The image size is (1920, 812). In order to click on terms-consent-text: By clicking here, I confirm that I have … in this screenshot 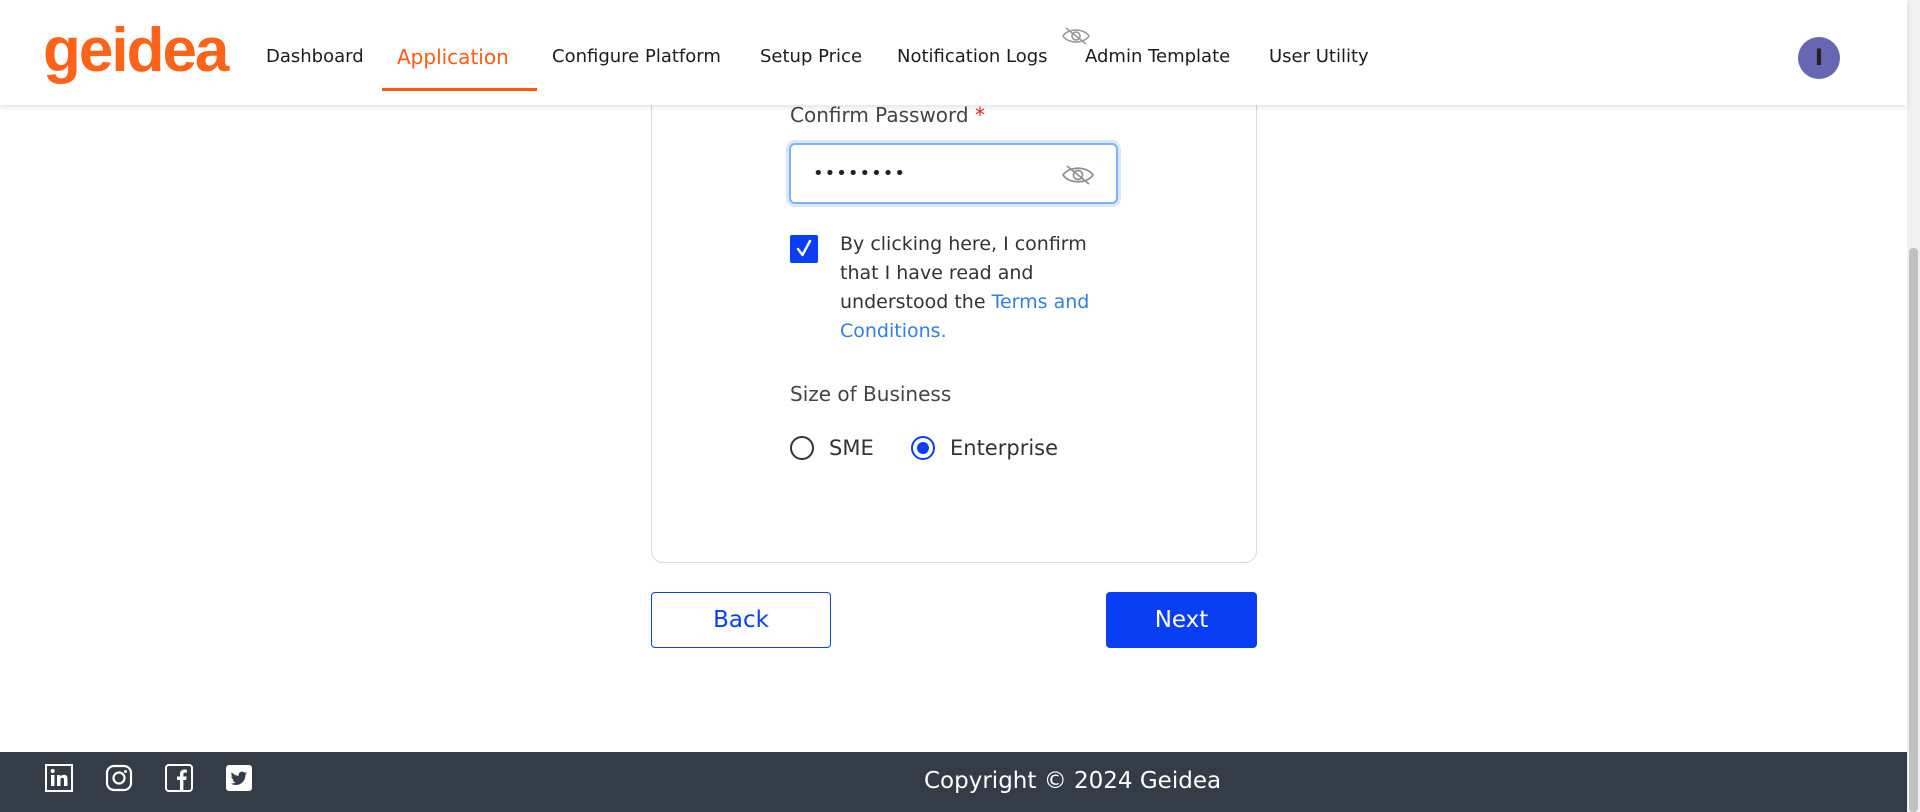, I will do `click(975, 288)`.